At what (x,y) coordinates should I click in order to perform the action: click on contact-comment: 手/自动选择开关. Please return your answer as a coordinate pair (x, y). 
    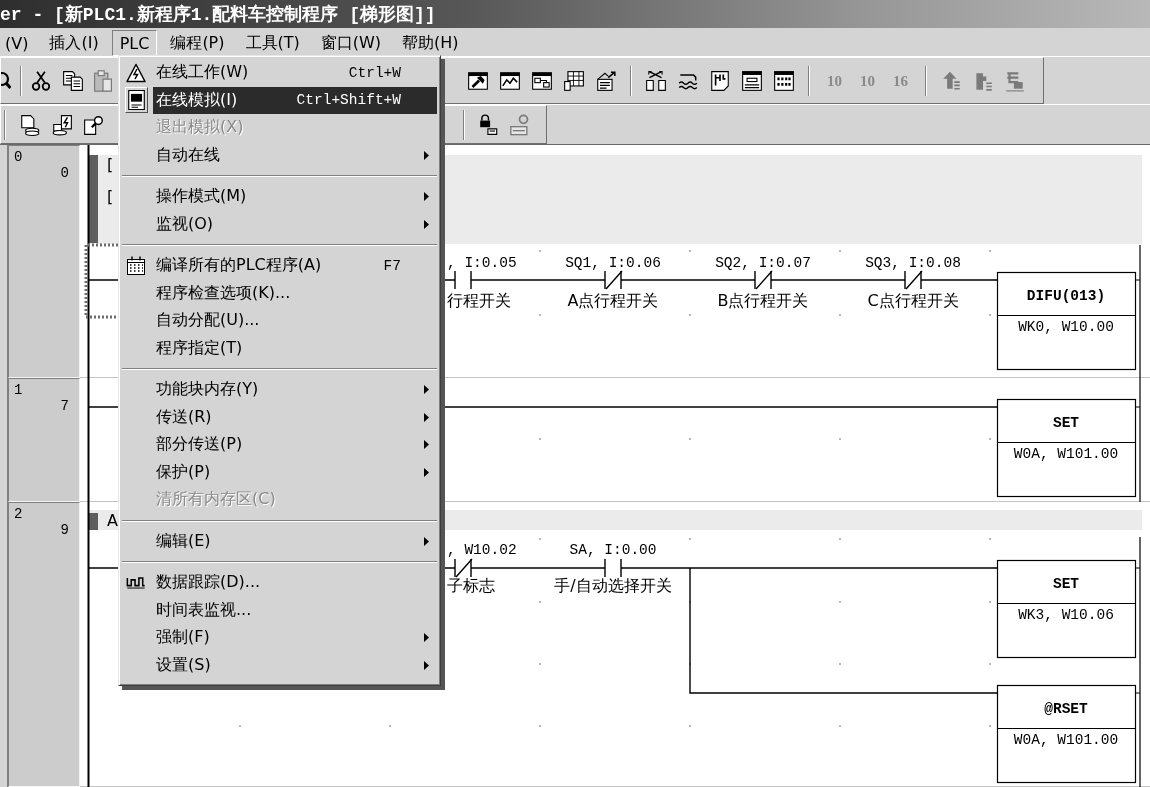
    Looking at the image, I should click on (613, 585).